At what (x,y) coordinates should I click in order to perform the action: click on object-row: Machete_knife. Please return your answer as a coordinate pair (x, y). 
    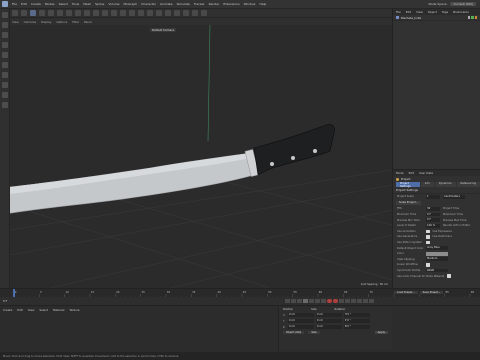
    Looking at the image, I should click on (436, 18).